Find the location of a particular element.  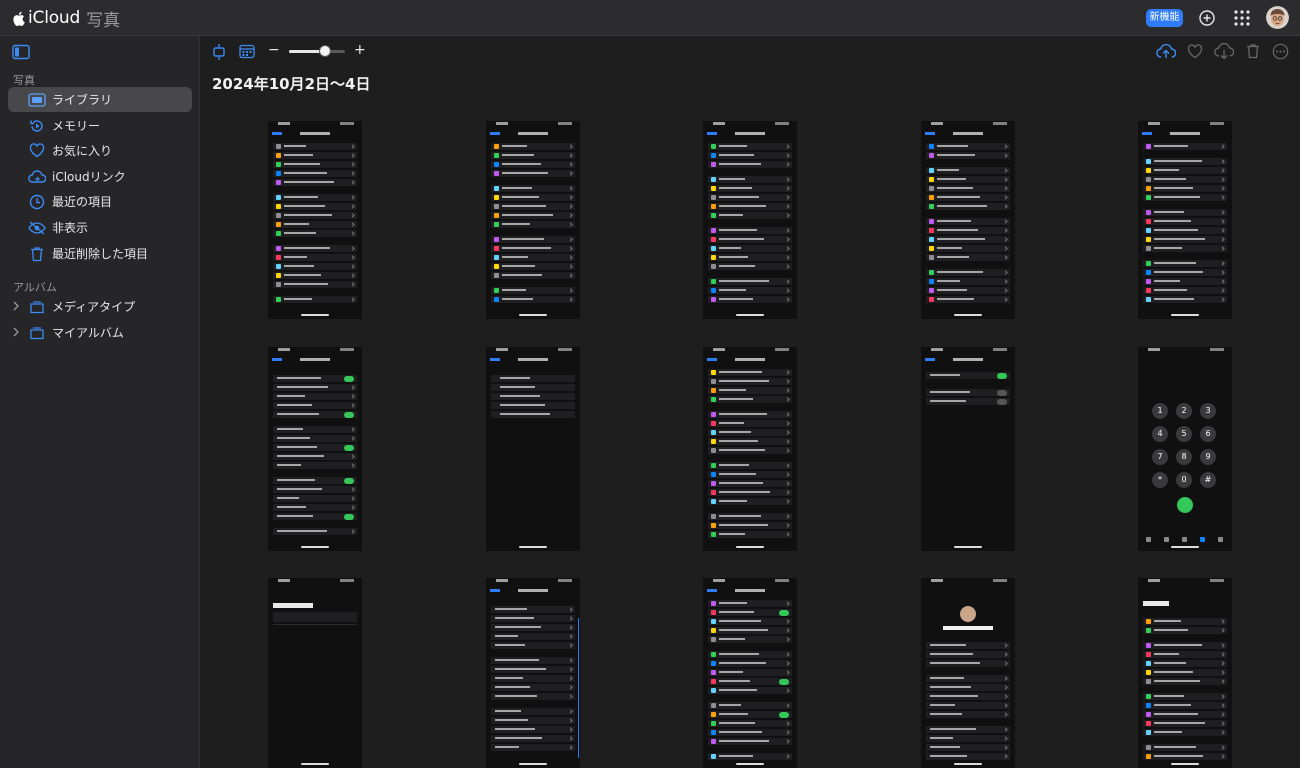

days-view-icon is located at coordinates (219, 52).